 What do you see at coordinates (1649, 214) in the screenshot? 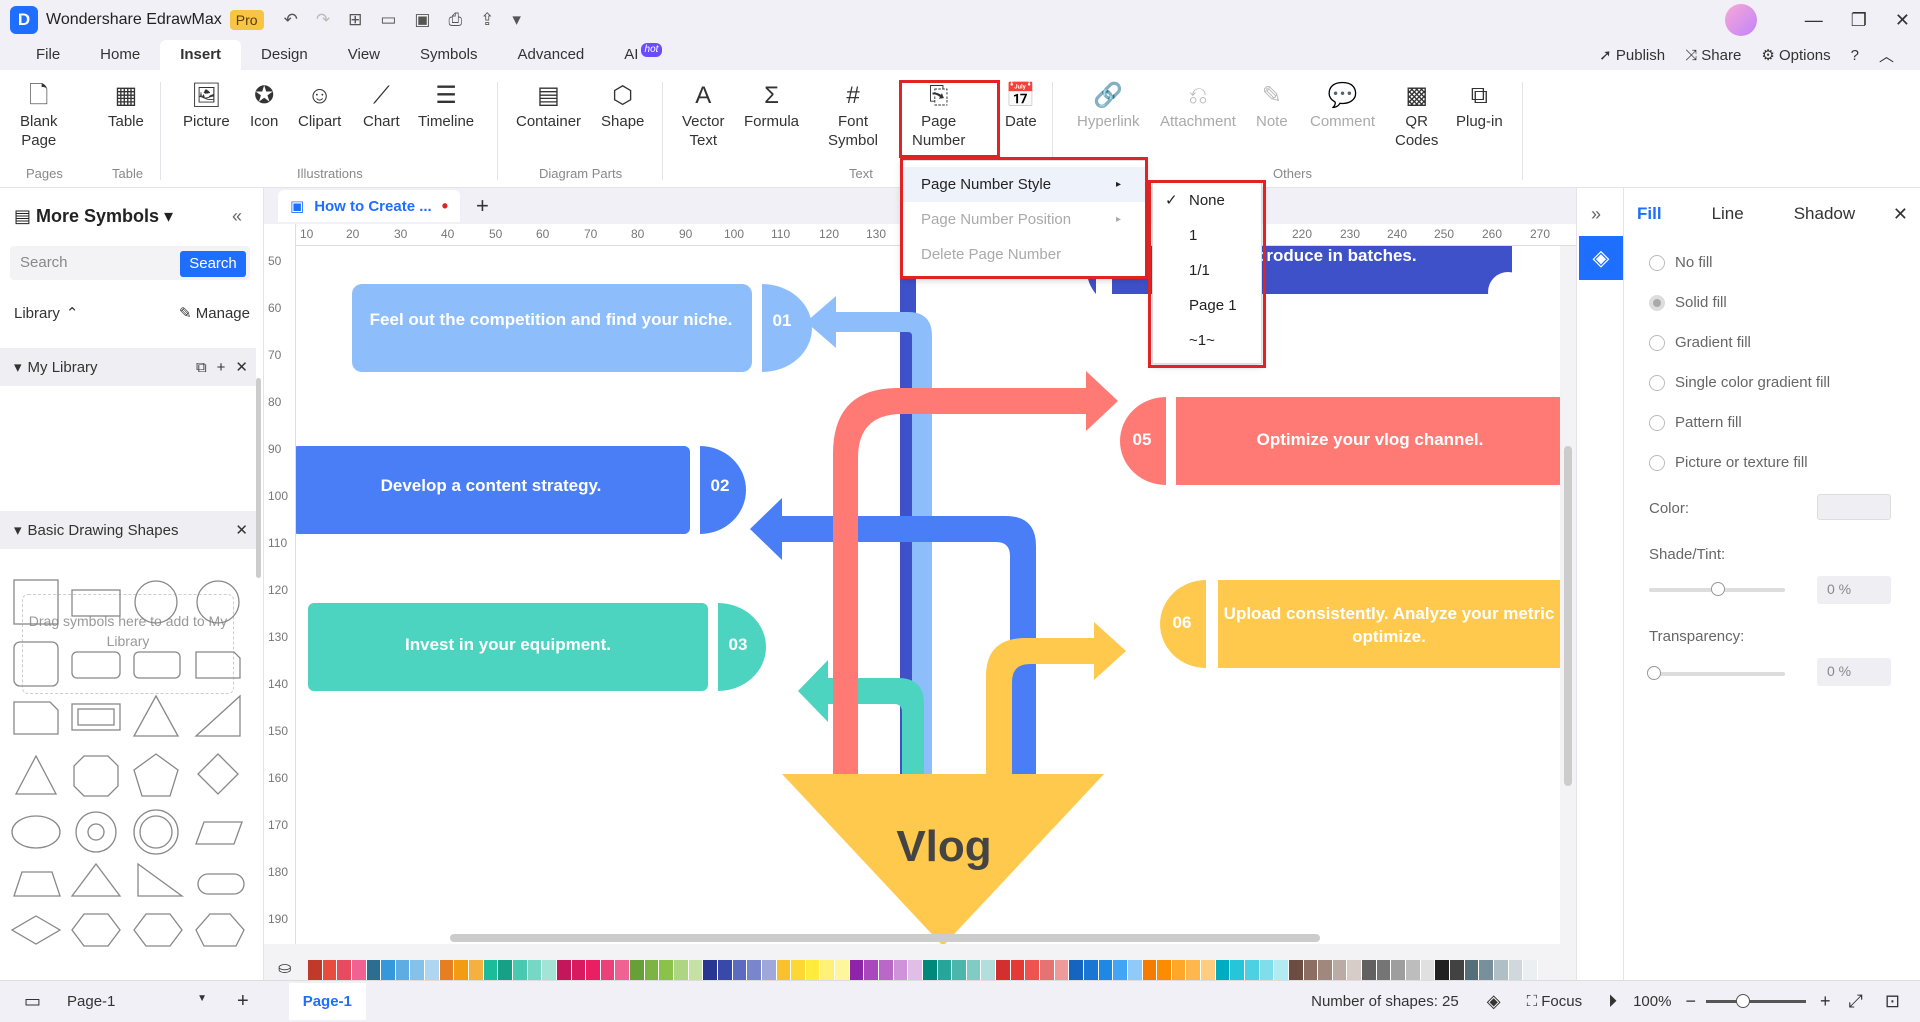
I see `tab-fill: Fill` at bounding box center [1649, 214].